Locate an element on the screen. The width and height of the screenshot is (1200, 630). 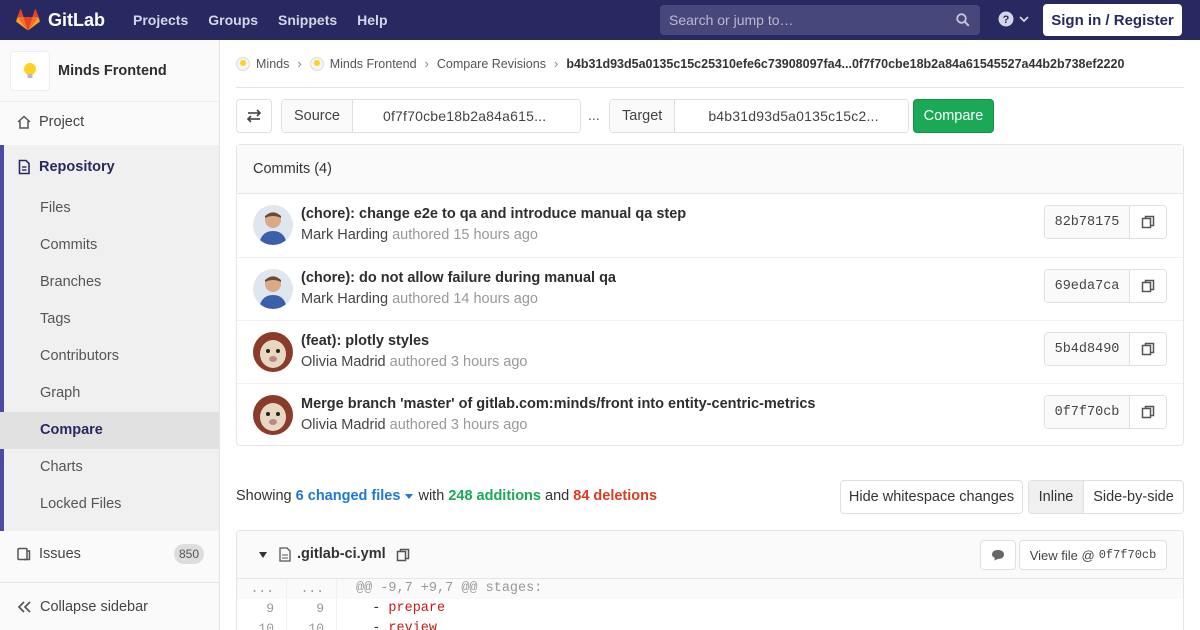
sidebar-sub-graph: Graph is located at coordinates (60, 393).